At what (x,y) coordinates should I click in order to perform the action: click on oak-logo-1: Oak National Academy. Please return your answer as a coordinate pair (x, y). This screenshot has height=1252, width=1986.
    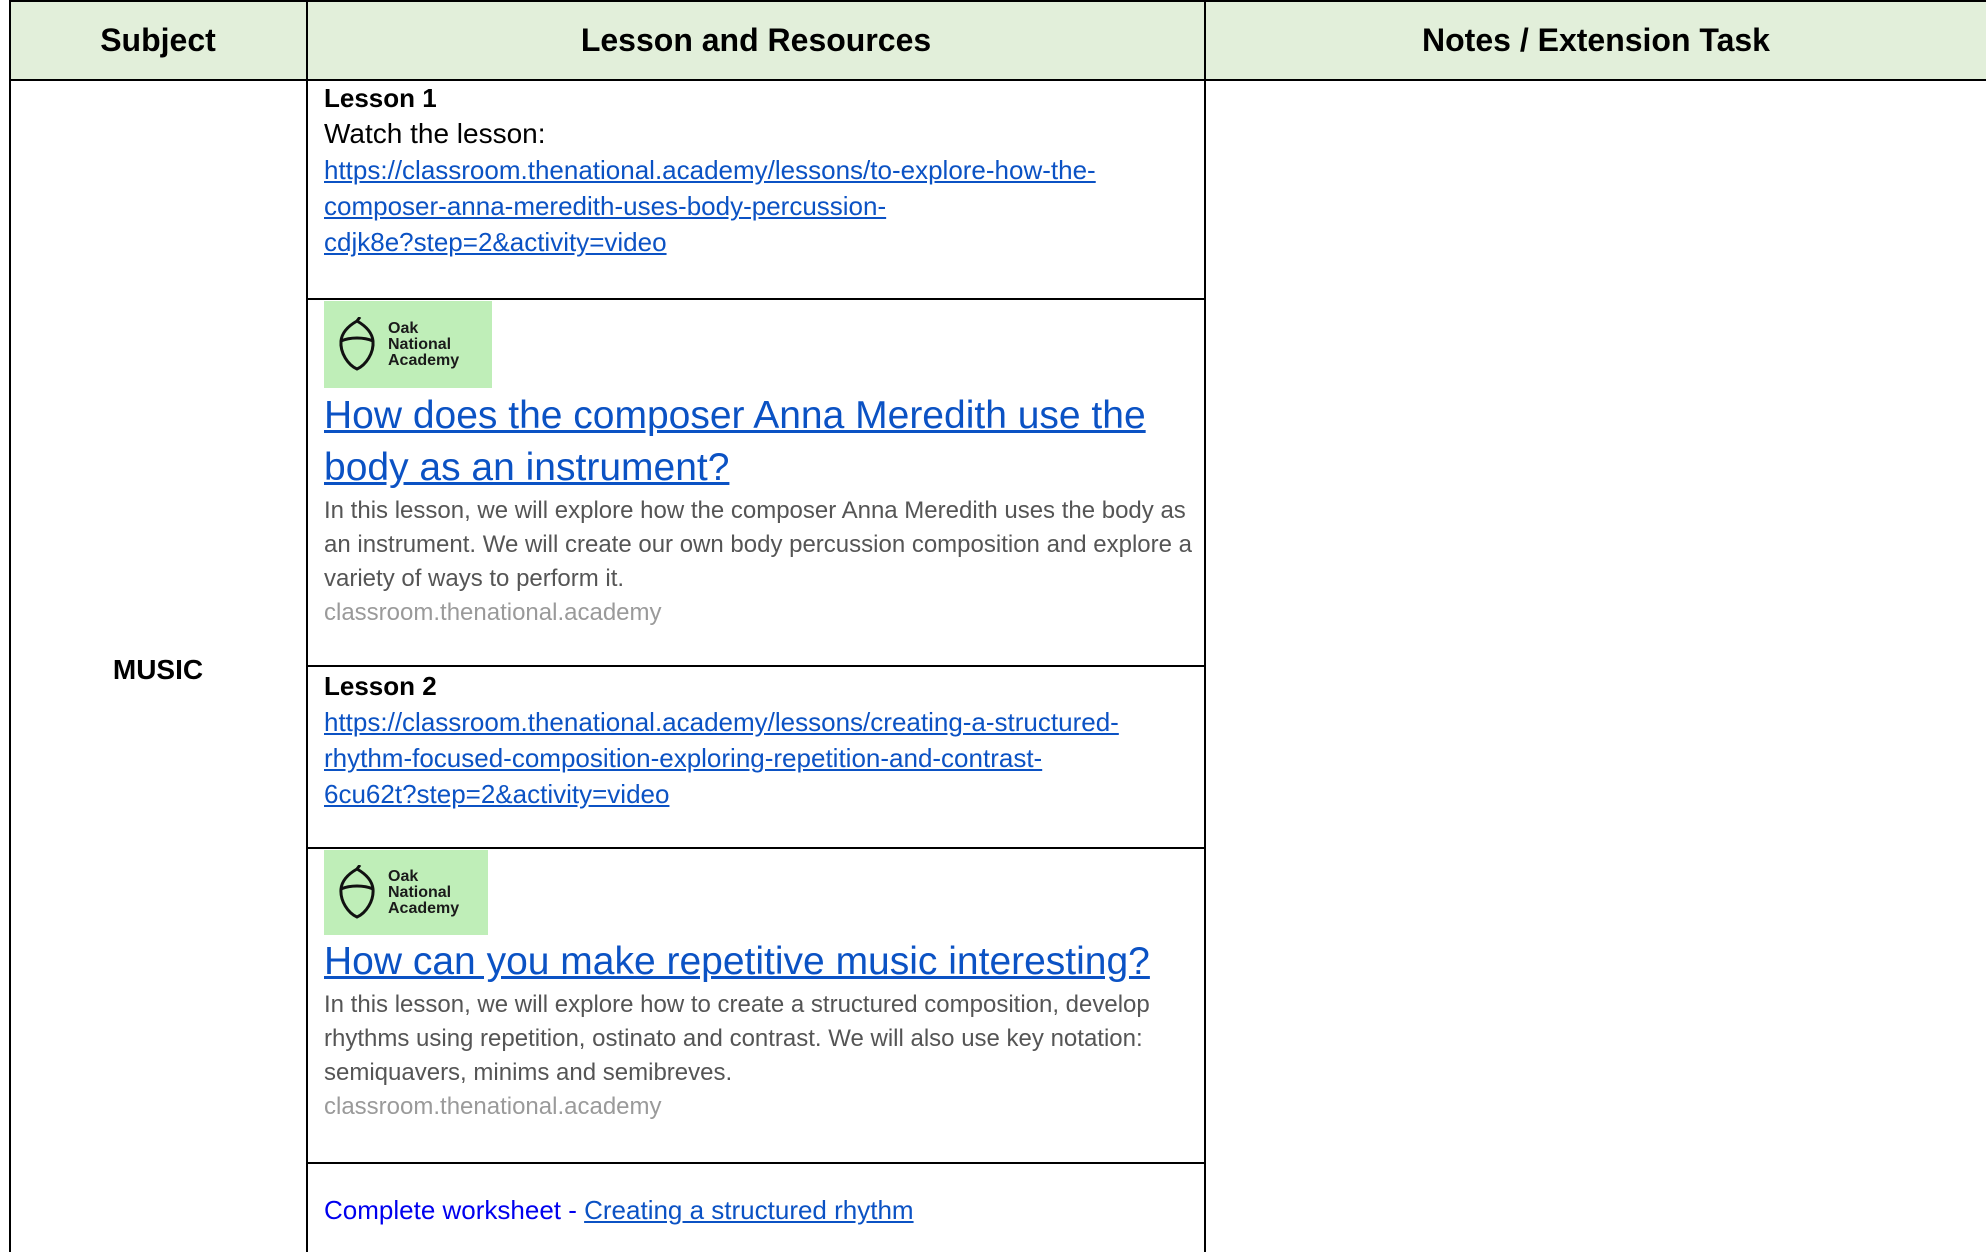
    Looking at the image, I should click on (408, 344).